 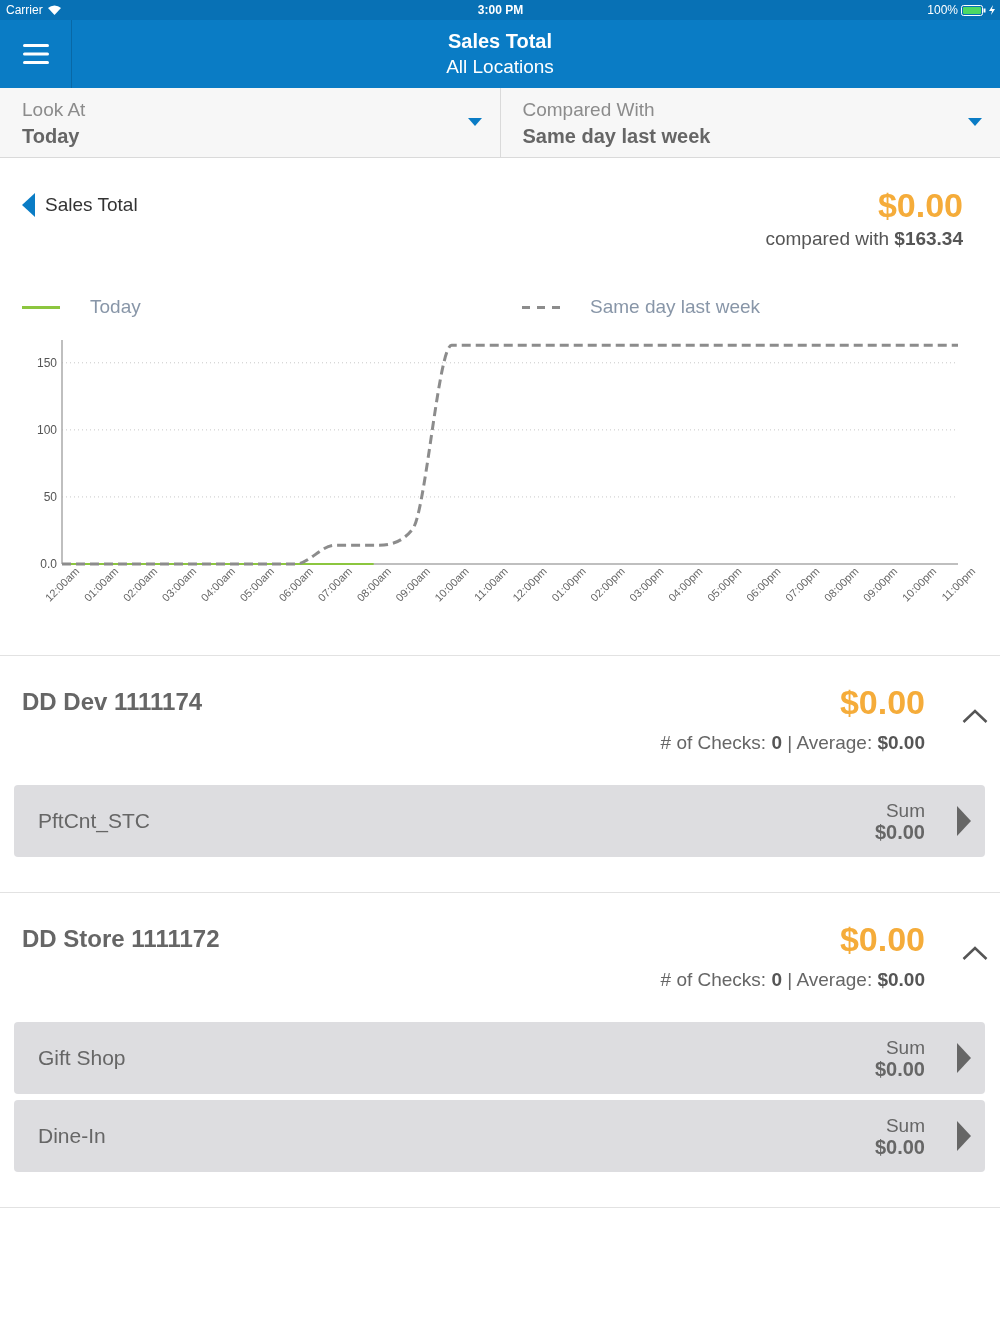 What do you see at coordinates (250, 122) in the screenshot?
I see `filter-dropdown: Look At Today` at bounding box center [250, 122].